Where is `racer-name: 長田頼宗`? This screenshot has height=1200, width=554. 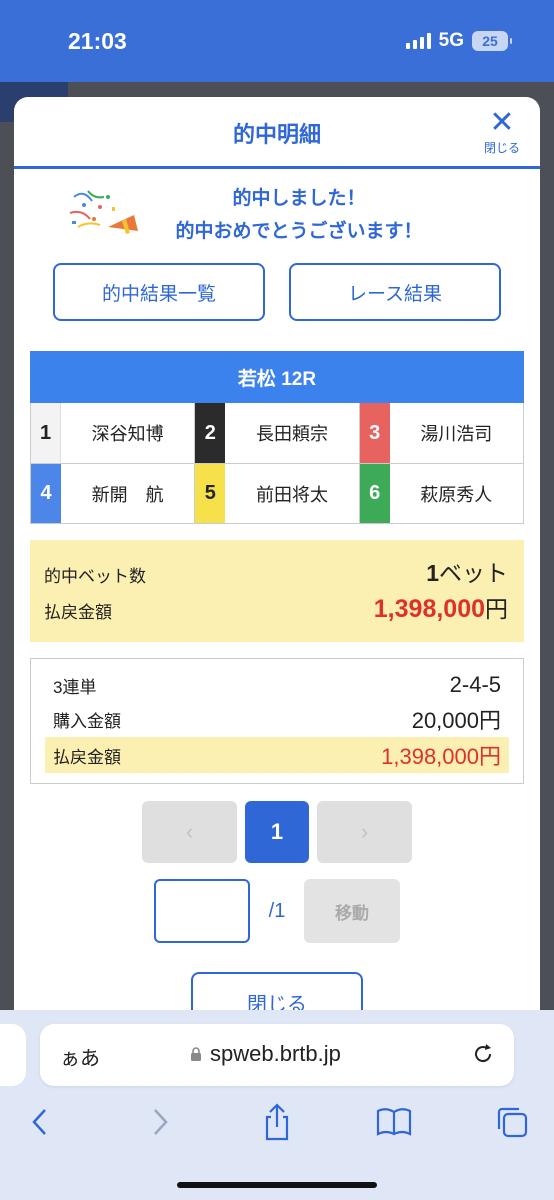 racer-name: 長田頼宗 is located at coordinates (291, 434).